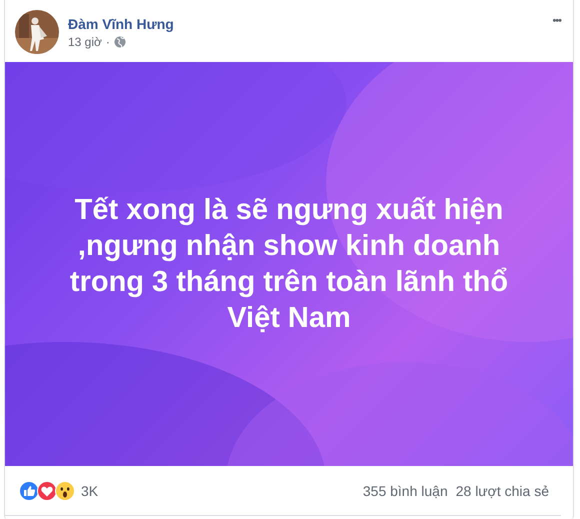  Describe the element at coordinates (85, 41) in the screenshot. I see `post-time: 13 giờ` at that location.